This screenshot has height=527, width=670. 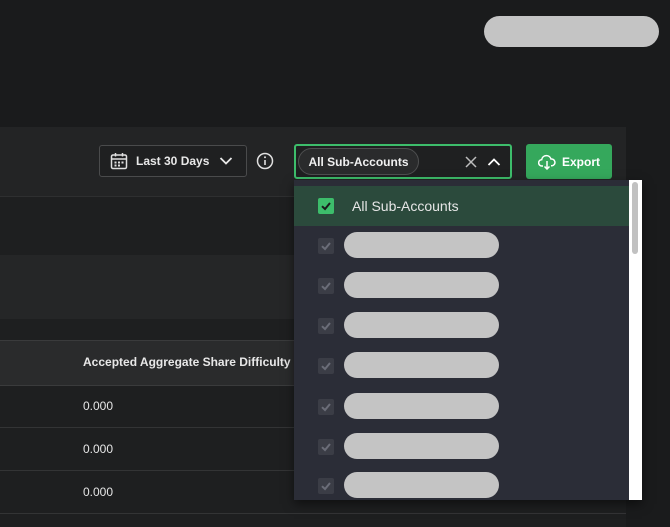 I want to click on chevron-up-icon, so click(x=494, y=162).